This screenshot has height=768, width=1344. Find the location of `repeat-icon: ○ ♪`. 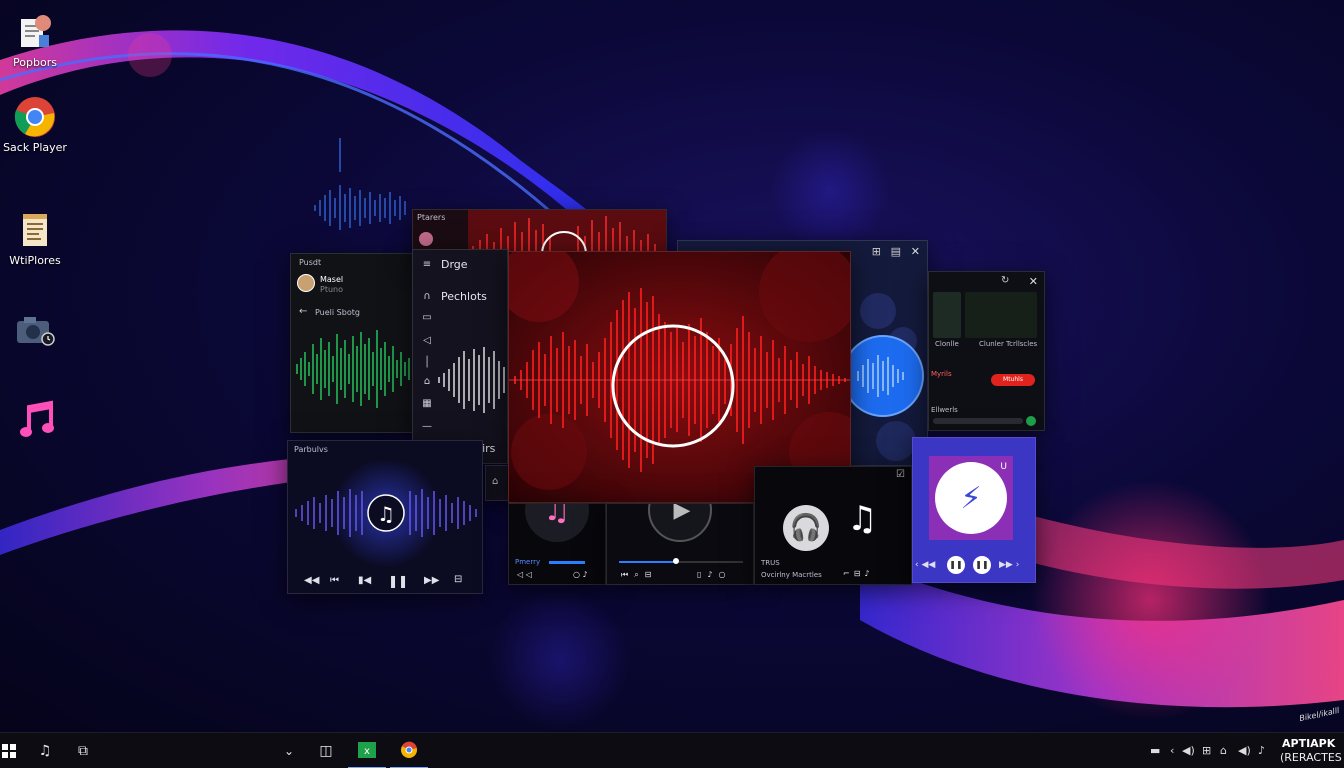

repeat-icon: ○ ♪ is located at coordinates (580, 574).